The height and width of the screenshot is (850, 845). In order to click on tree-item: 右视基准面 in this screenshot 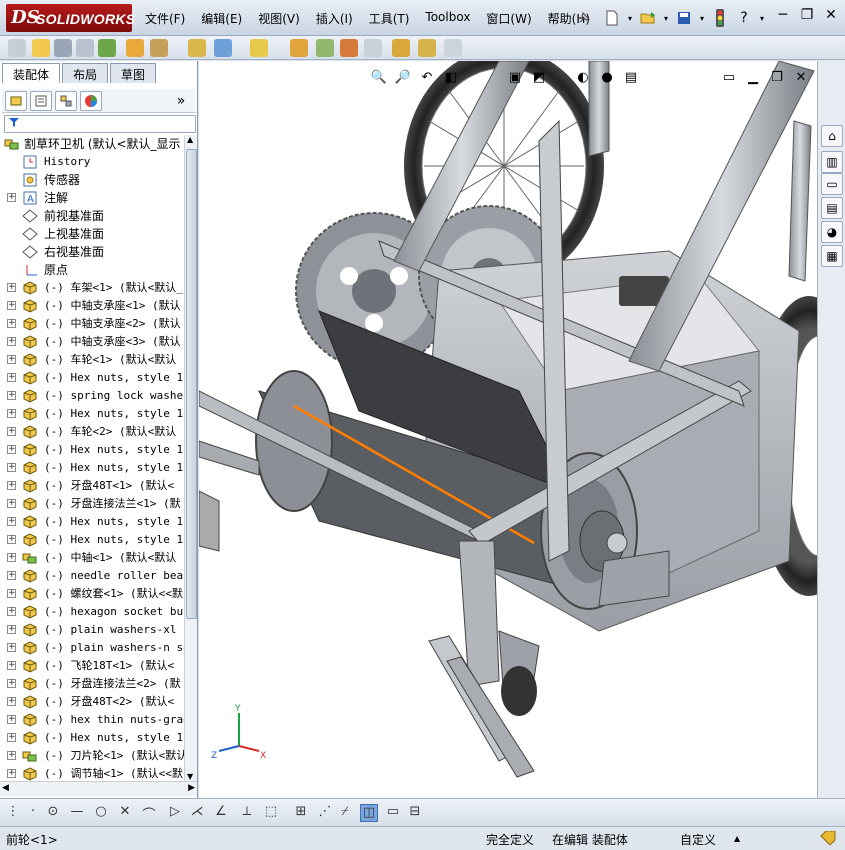, I will do `click(92, 252)`.